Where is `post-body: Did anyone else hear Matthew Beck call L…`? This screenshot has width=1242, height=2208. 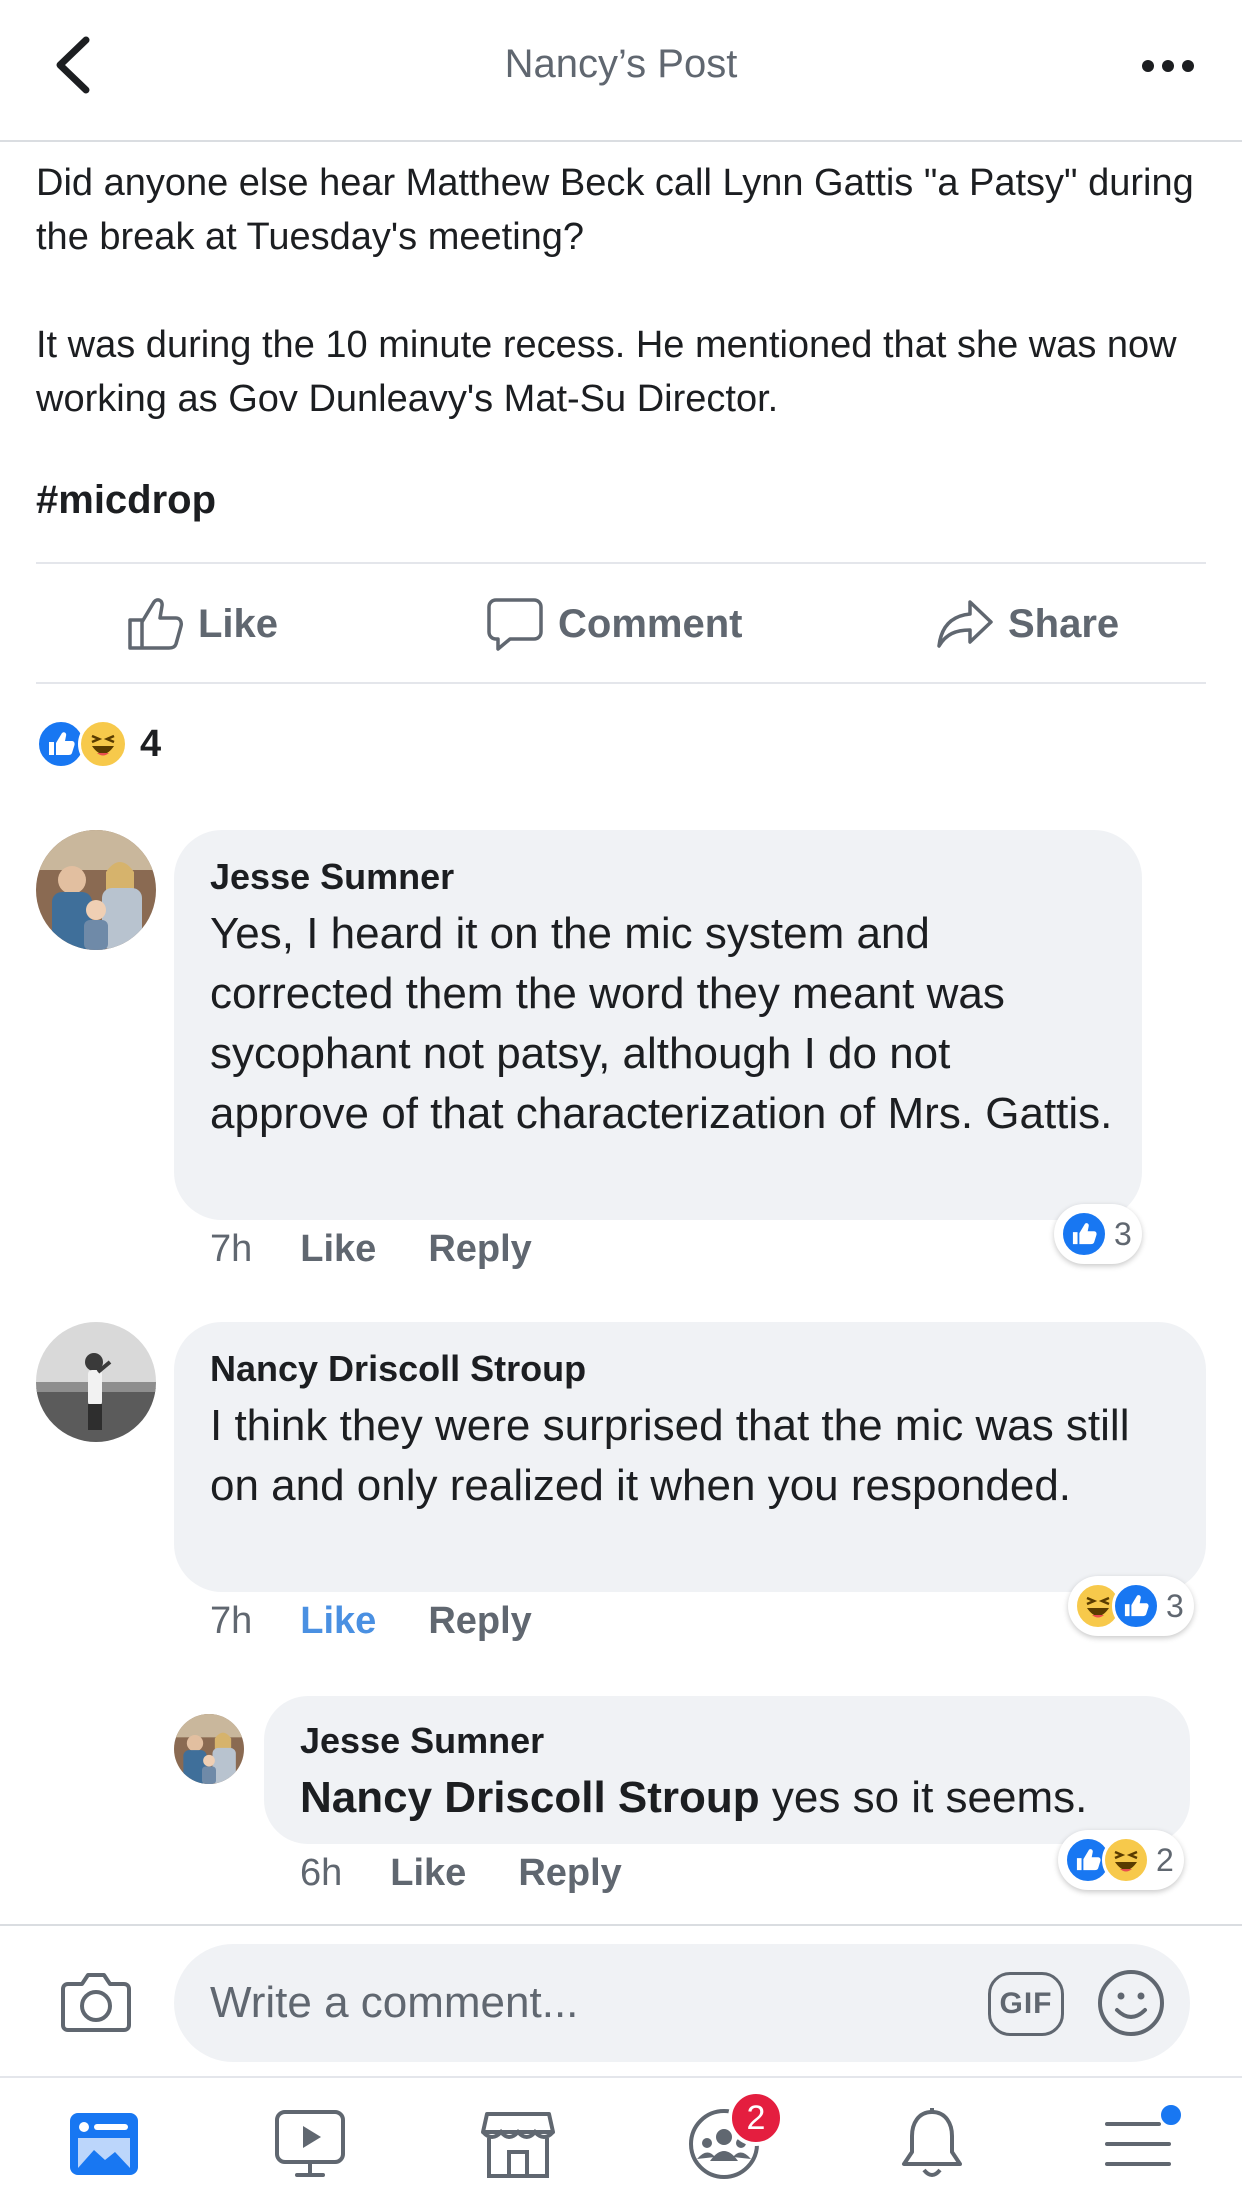 post-body: Did anyone else hear Matthew Beck call L… is located at coordinates (621, 291).